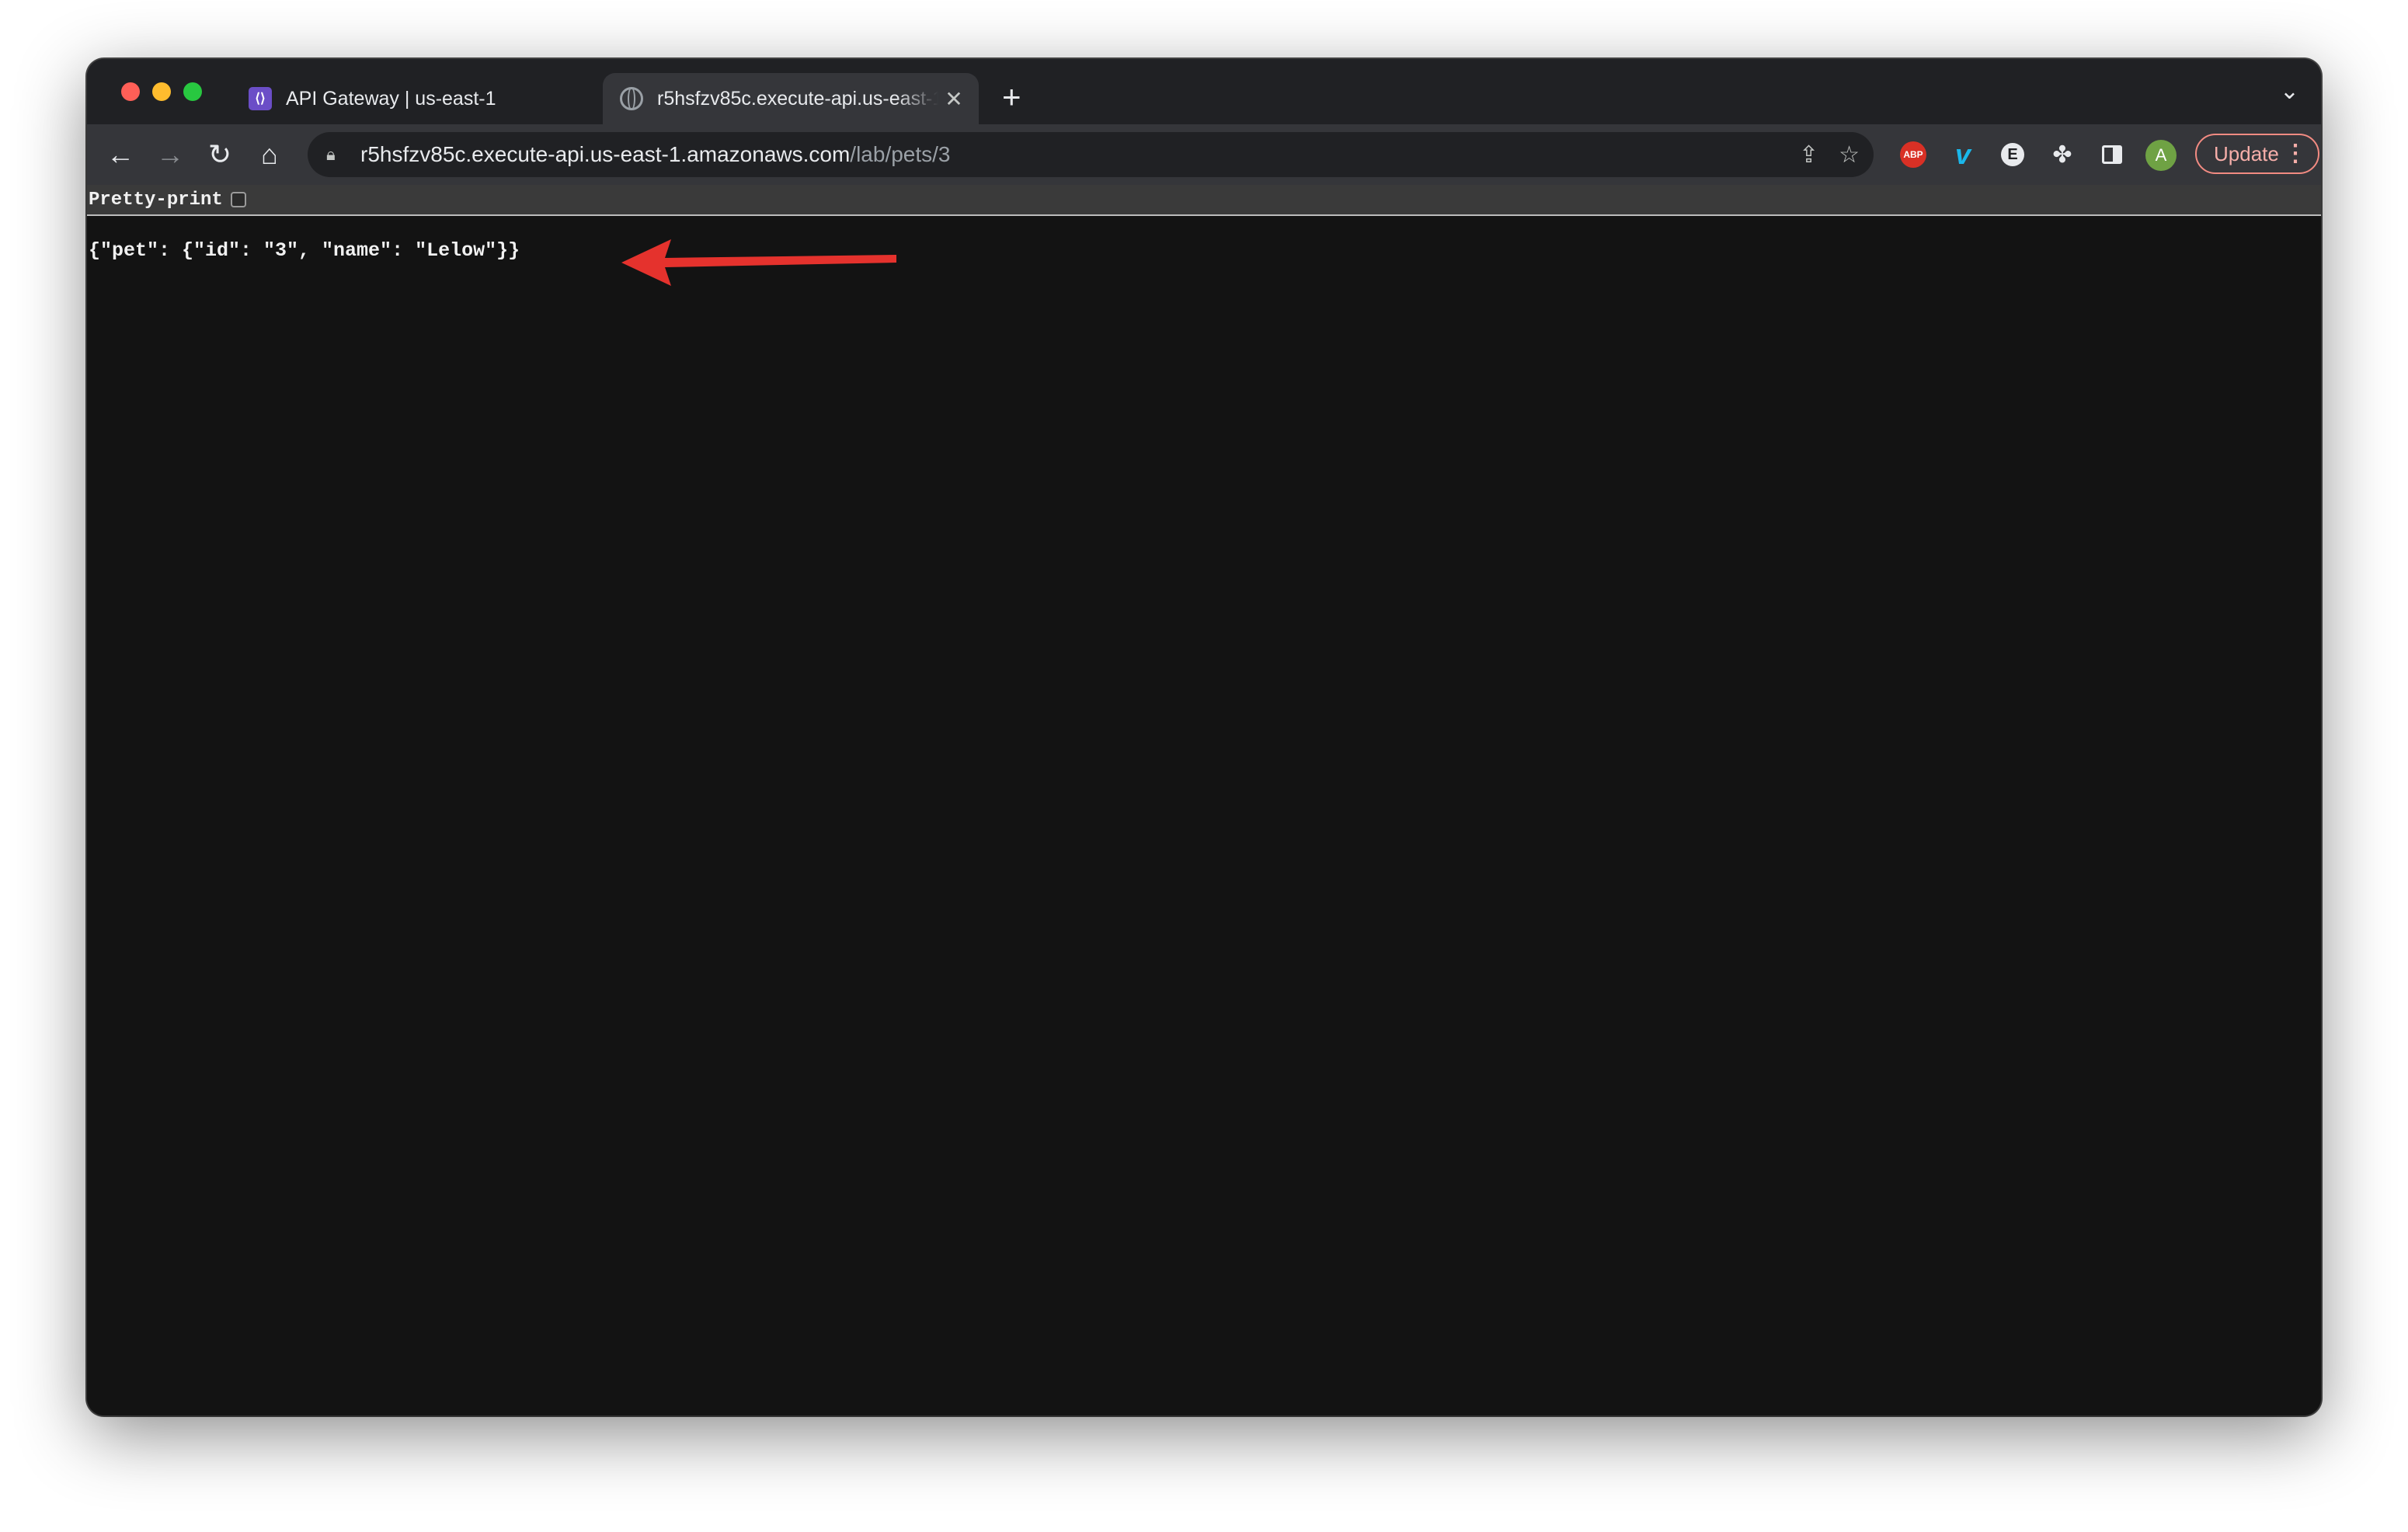  Describe the element at coordinates (156, 200) in the screenshot. I see `pretty-print-label: Pretty-print` at that location.